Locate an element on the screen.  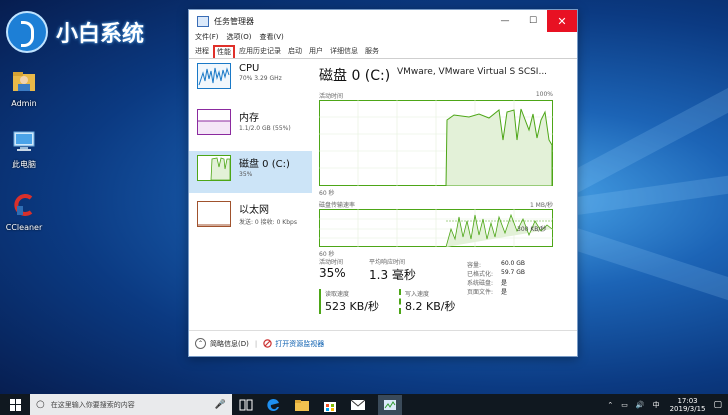
resource-memory: 内存 1.1/2.0 GB (55%) is located at coordinates (250, 126).